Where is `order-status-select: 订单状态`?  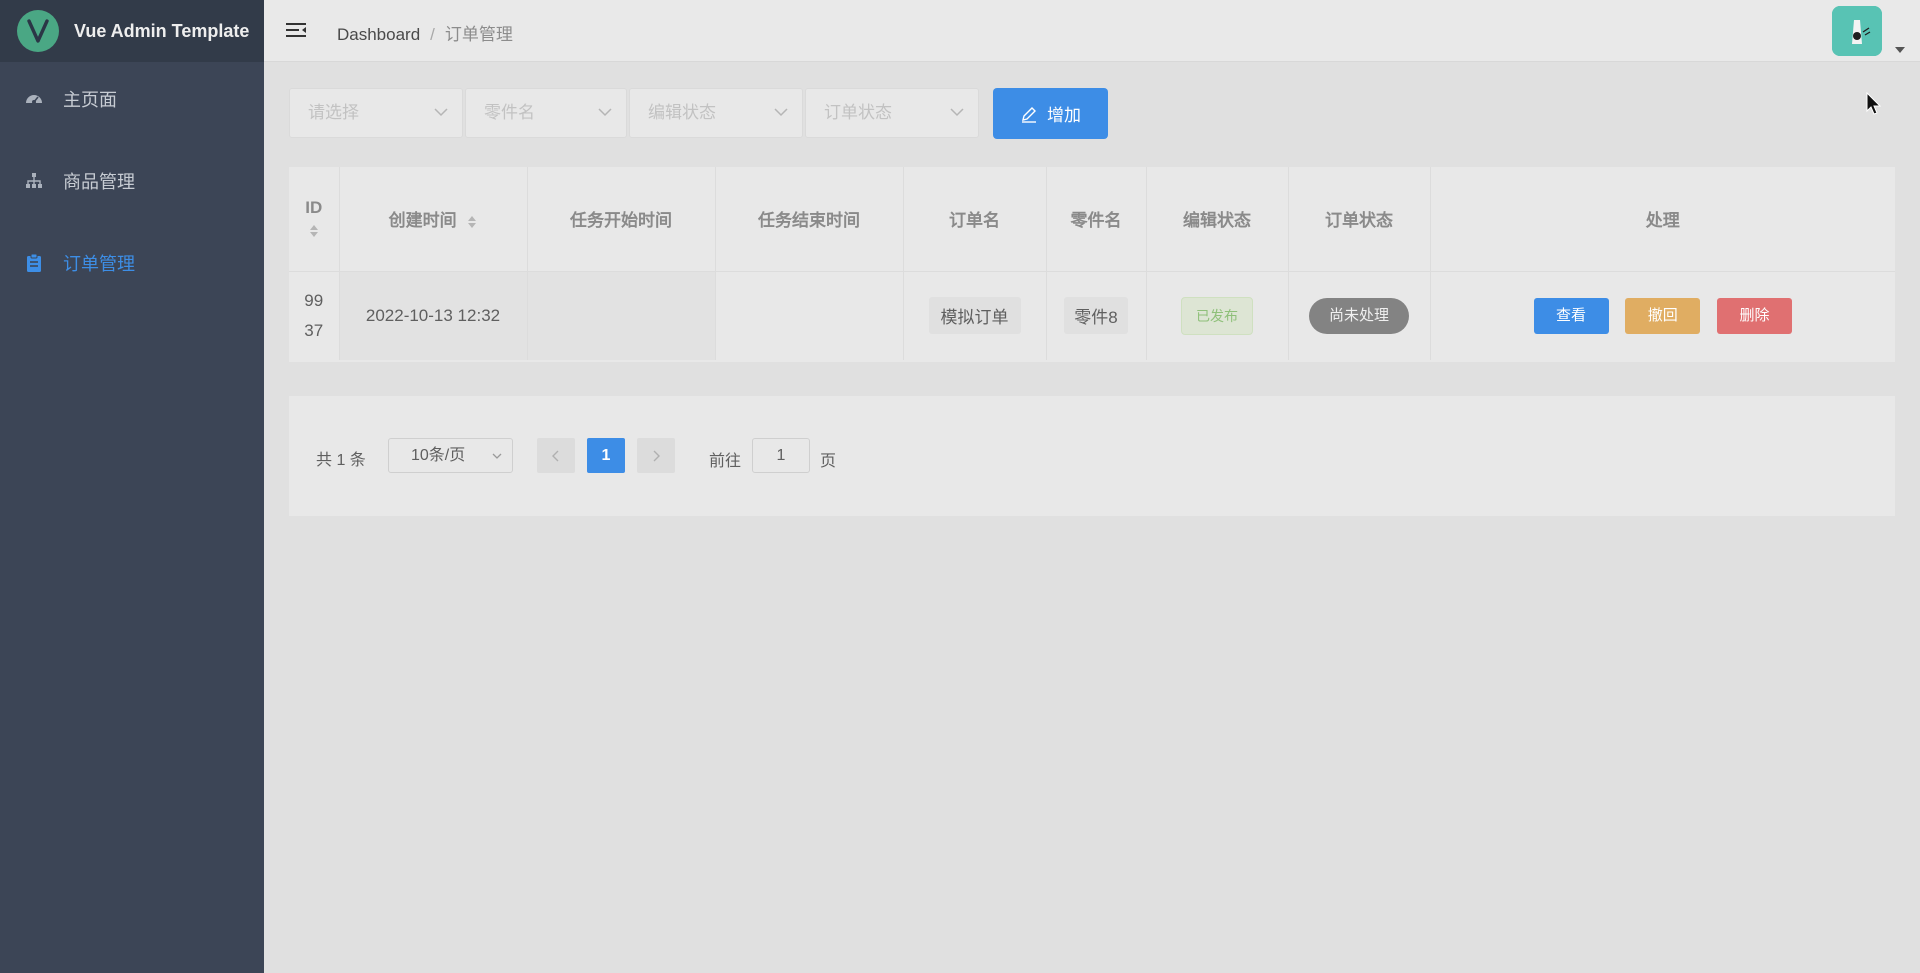 order-status-select: 订单状态 is located at coordinates (892, 113).